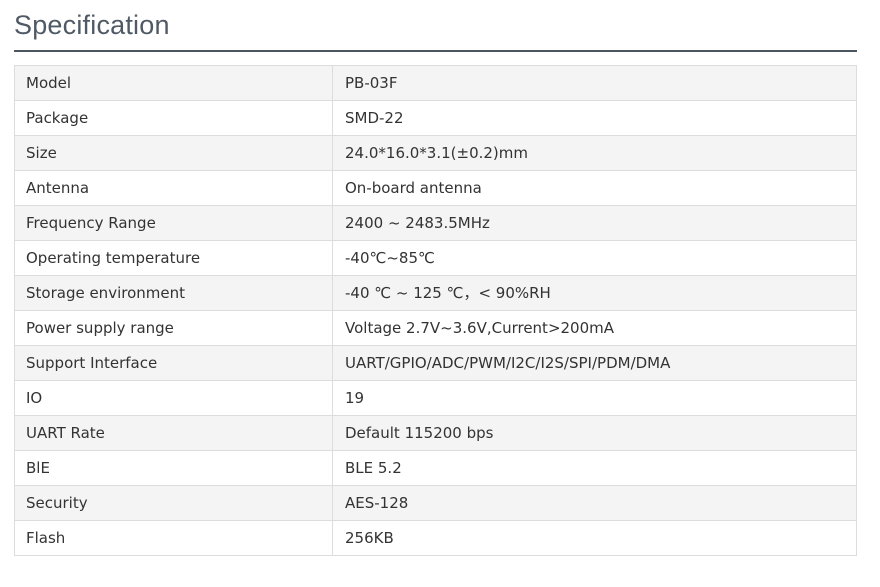 Image resolution: width=880 pixels, height=587 pixels. What do you see at coordinates (594, 433) in the screenshot?
I see `spec-value: Default 115200 bps` at bounding box center [594, 433].